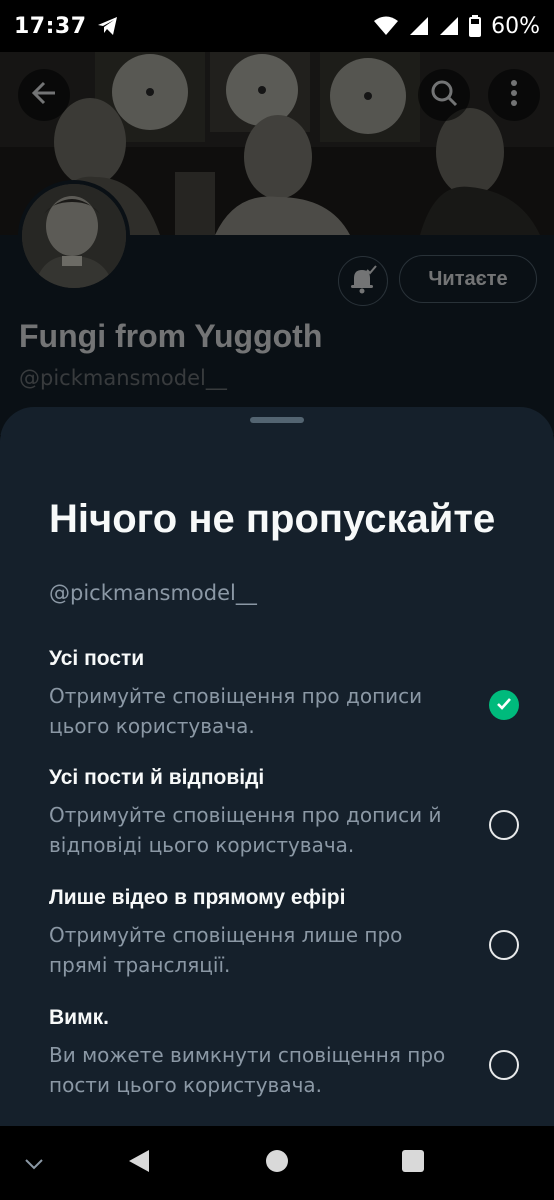 This screenshot has width=554, height=1200. I want to click on back-triangle-icon, so click(139, 1163).